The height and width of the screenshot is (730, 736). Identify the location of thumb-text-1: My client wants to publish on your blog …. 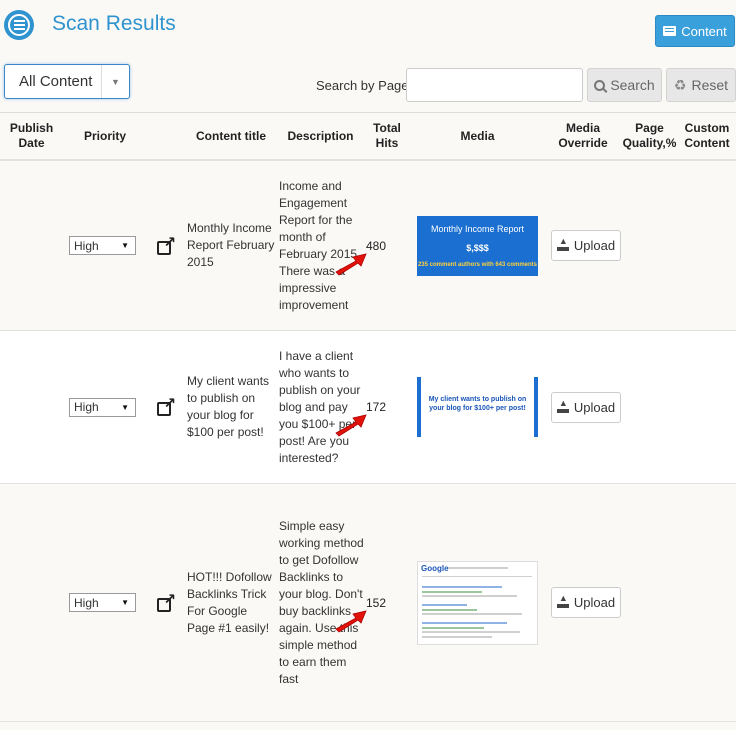
(477, 404).